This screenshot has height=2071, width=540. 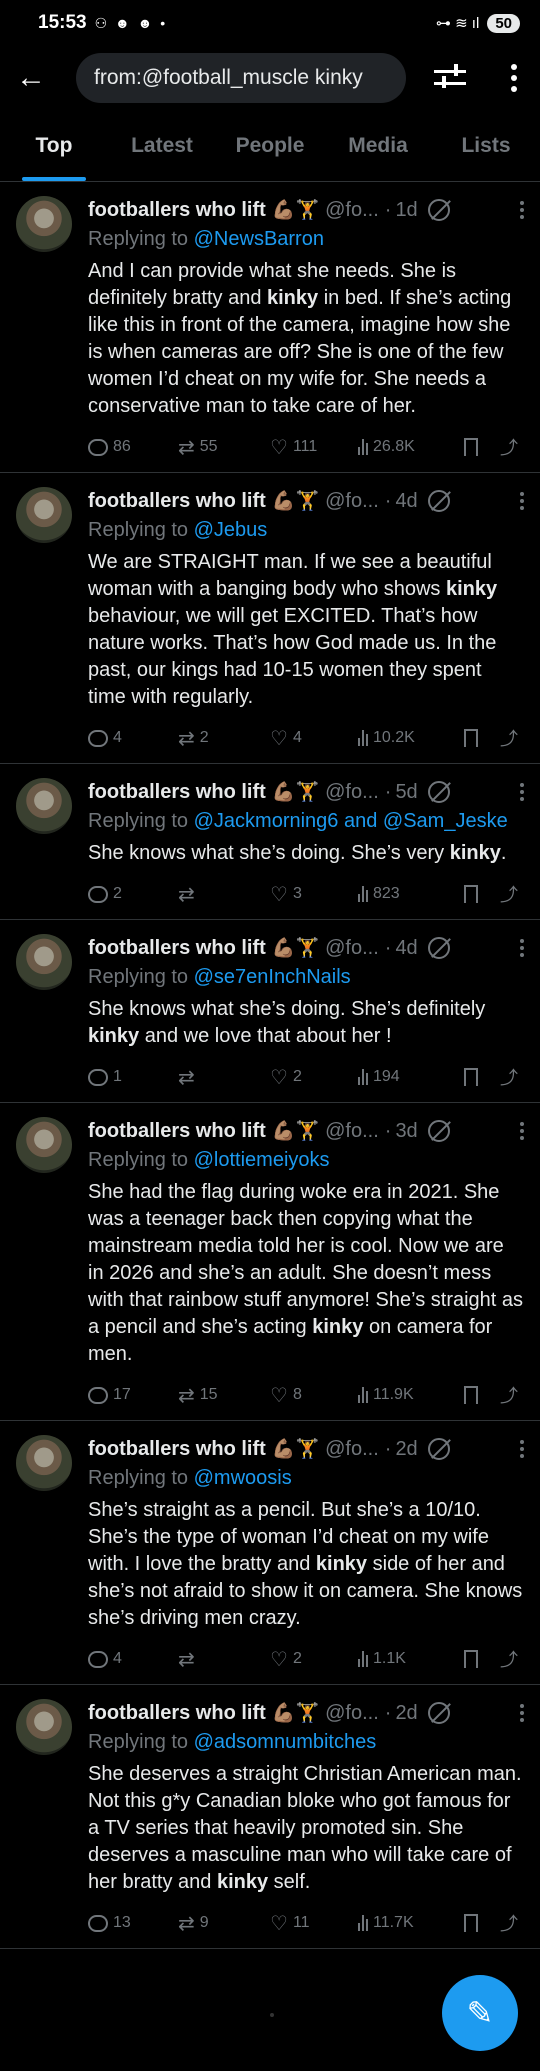 What do you see at coordinates (224, 447) in the screenshot?
I see `retweet-button: ⇄ 55` at bounding box center [224, 447].